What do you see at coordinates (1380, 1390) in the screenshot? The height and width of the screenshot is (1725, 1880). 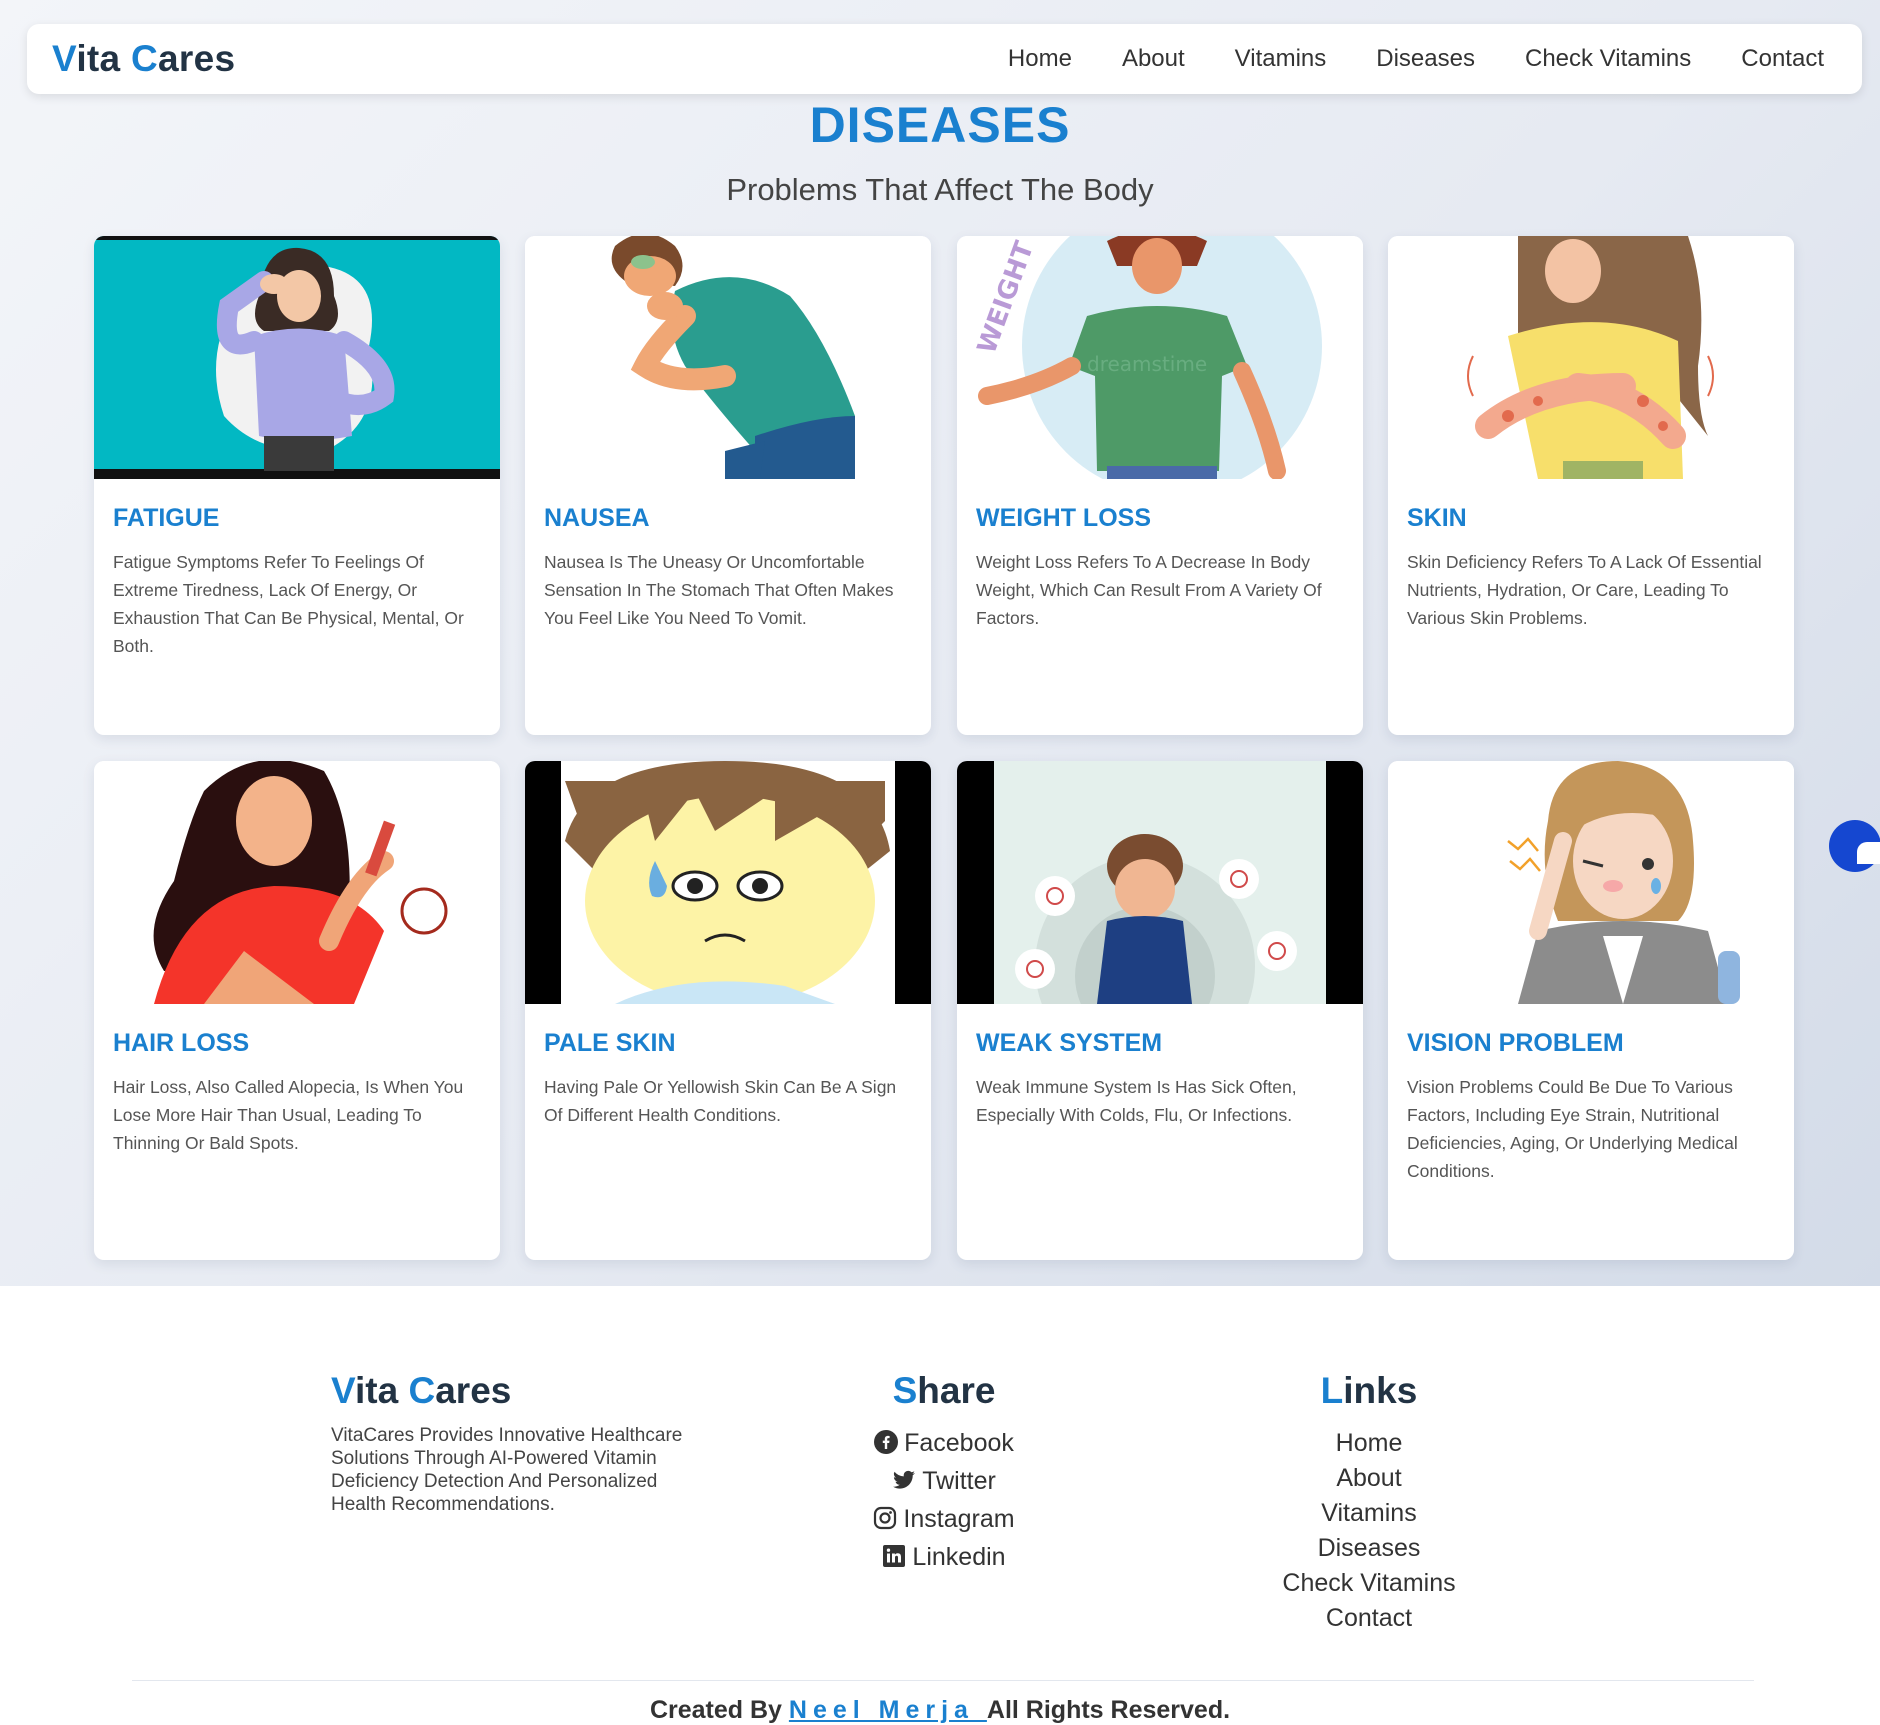 I see `links-heading-rest: inks` at bounding box center [1380, 1390].